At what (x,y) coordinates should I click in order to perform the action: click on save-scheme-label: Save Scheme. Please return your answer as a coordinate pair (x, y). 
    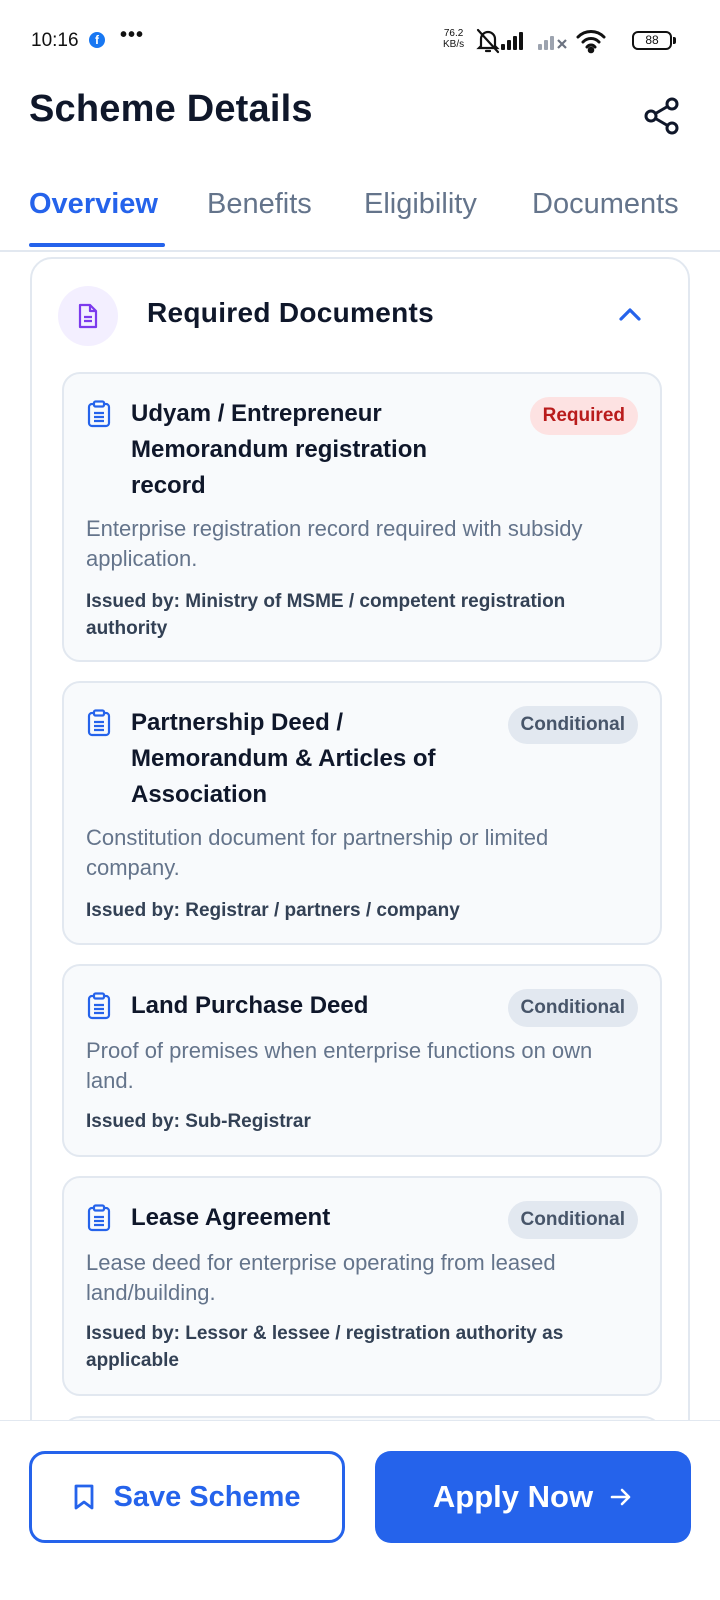
    Looking at the image, I should click on (207, 1496).